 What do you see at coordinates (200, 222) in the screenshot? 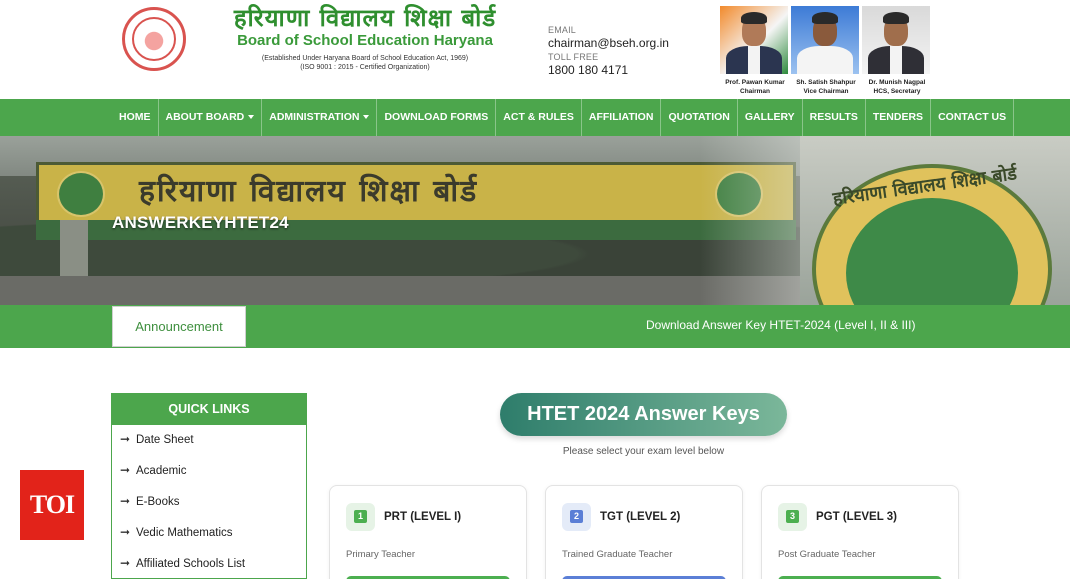
I see `page-title: ANSWERKEYHTET24` at bounding box center [200, 222].